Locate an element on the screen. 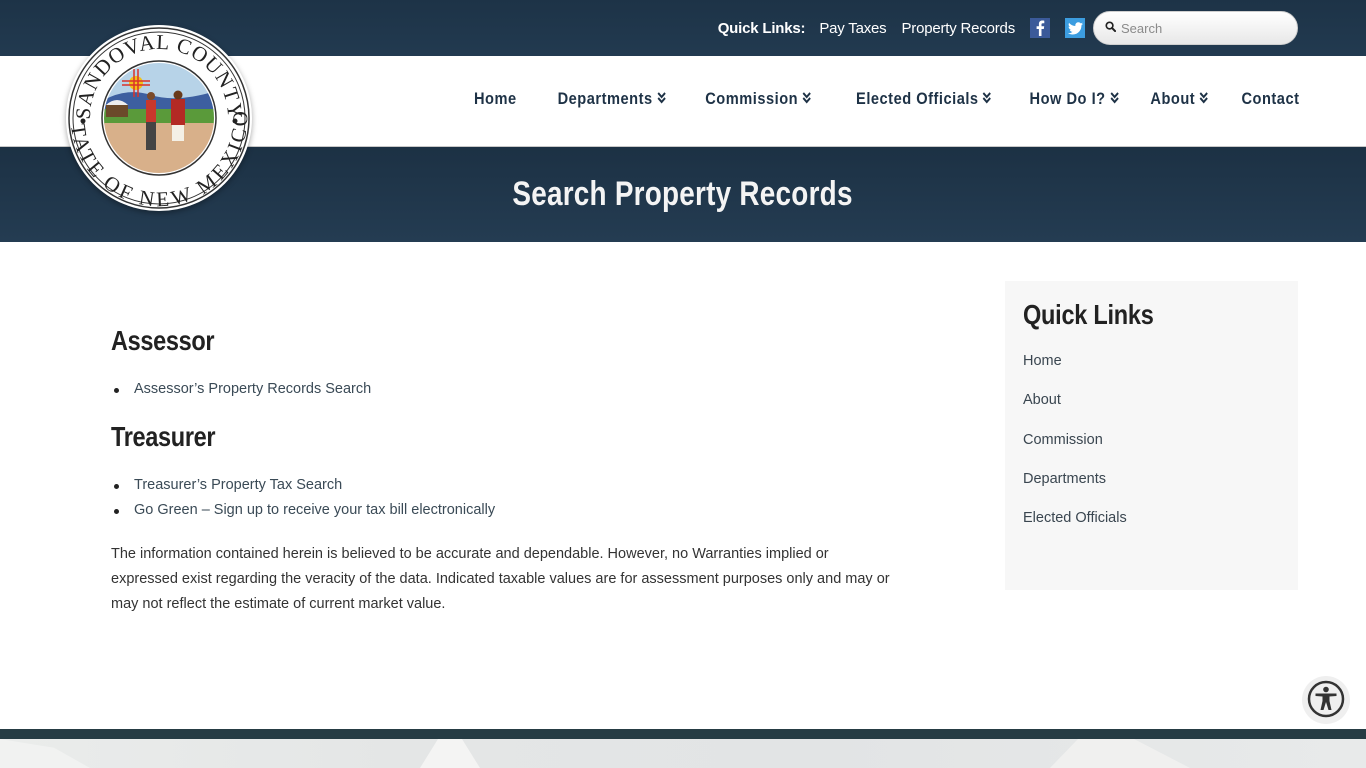 The height and width of the screenshot is (768, 1366). nav-departments: Departments is located at coordinates (611, 99).